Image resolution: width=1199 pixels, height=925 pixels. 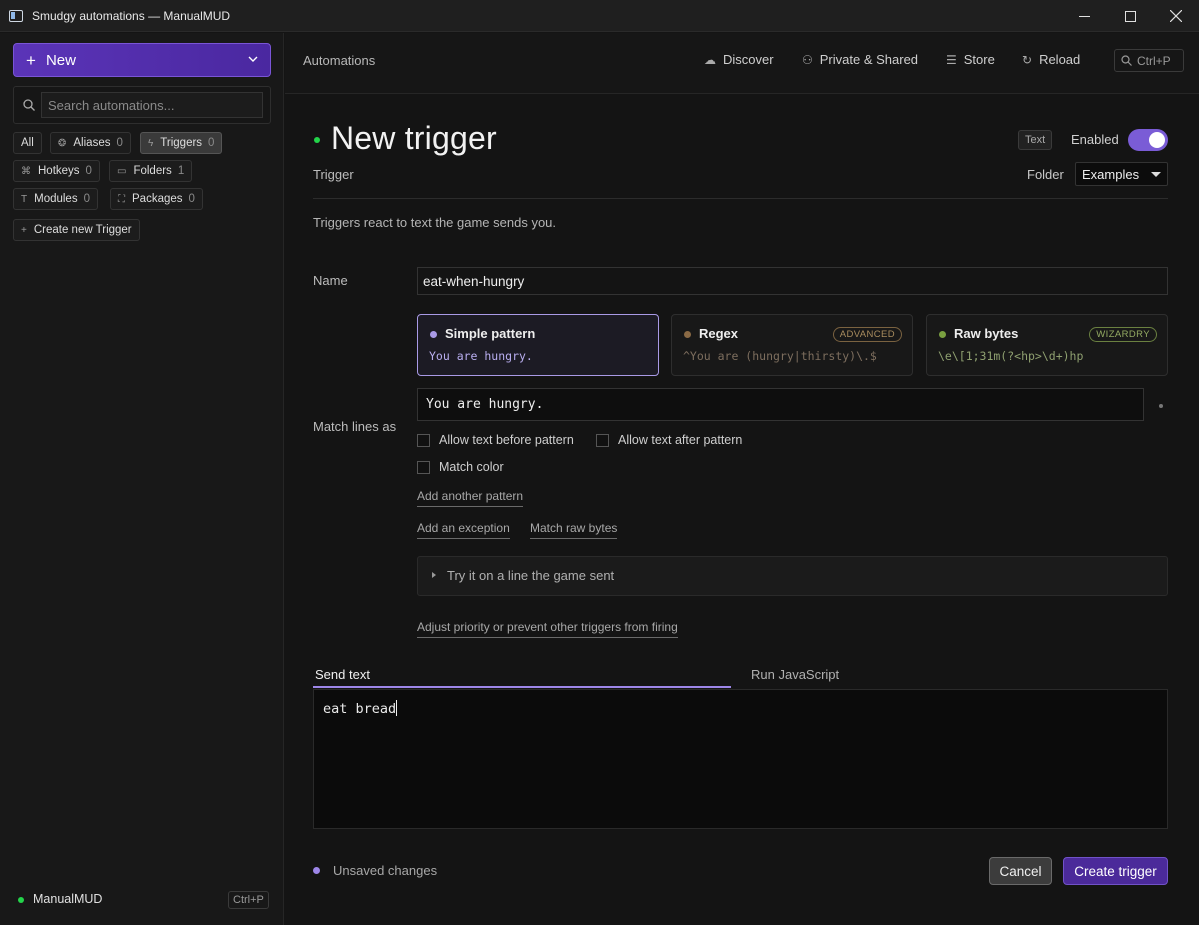 I want to click on filter-packages: ⛶ Packages 0, so click(x=156, y=199).